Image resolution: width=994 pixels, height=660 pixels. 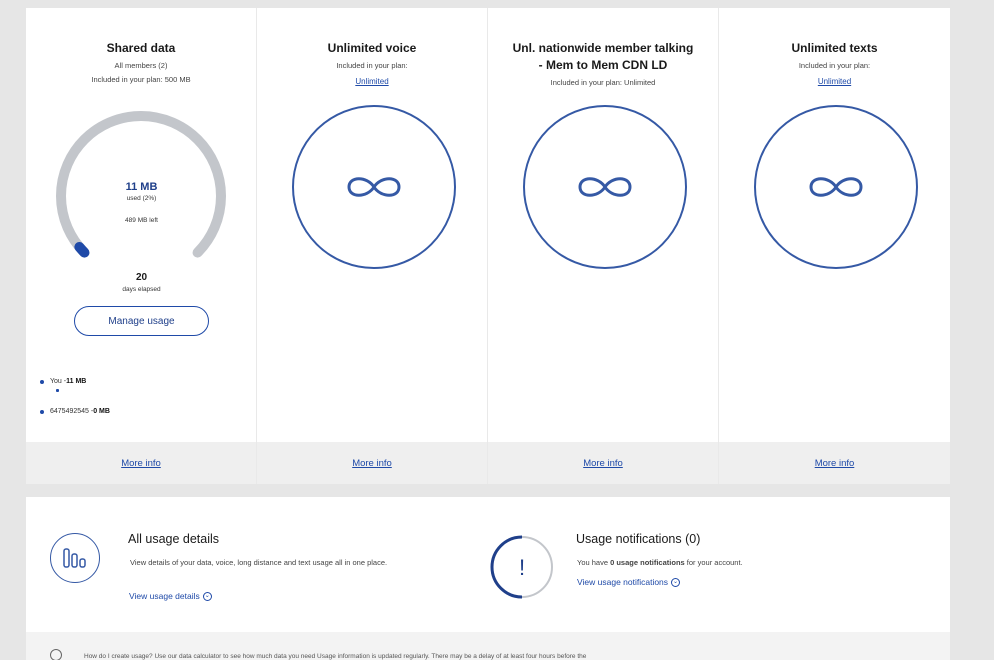 What do you see at coordinates (56, 654) in the screenshot?
I see `info-icon` at bounding box center [56, 654].